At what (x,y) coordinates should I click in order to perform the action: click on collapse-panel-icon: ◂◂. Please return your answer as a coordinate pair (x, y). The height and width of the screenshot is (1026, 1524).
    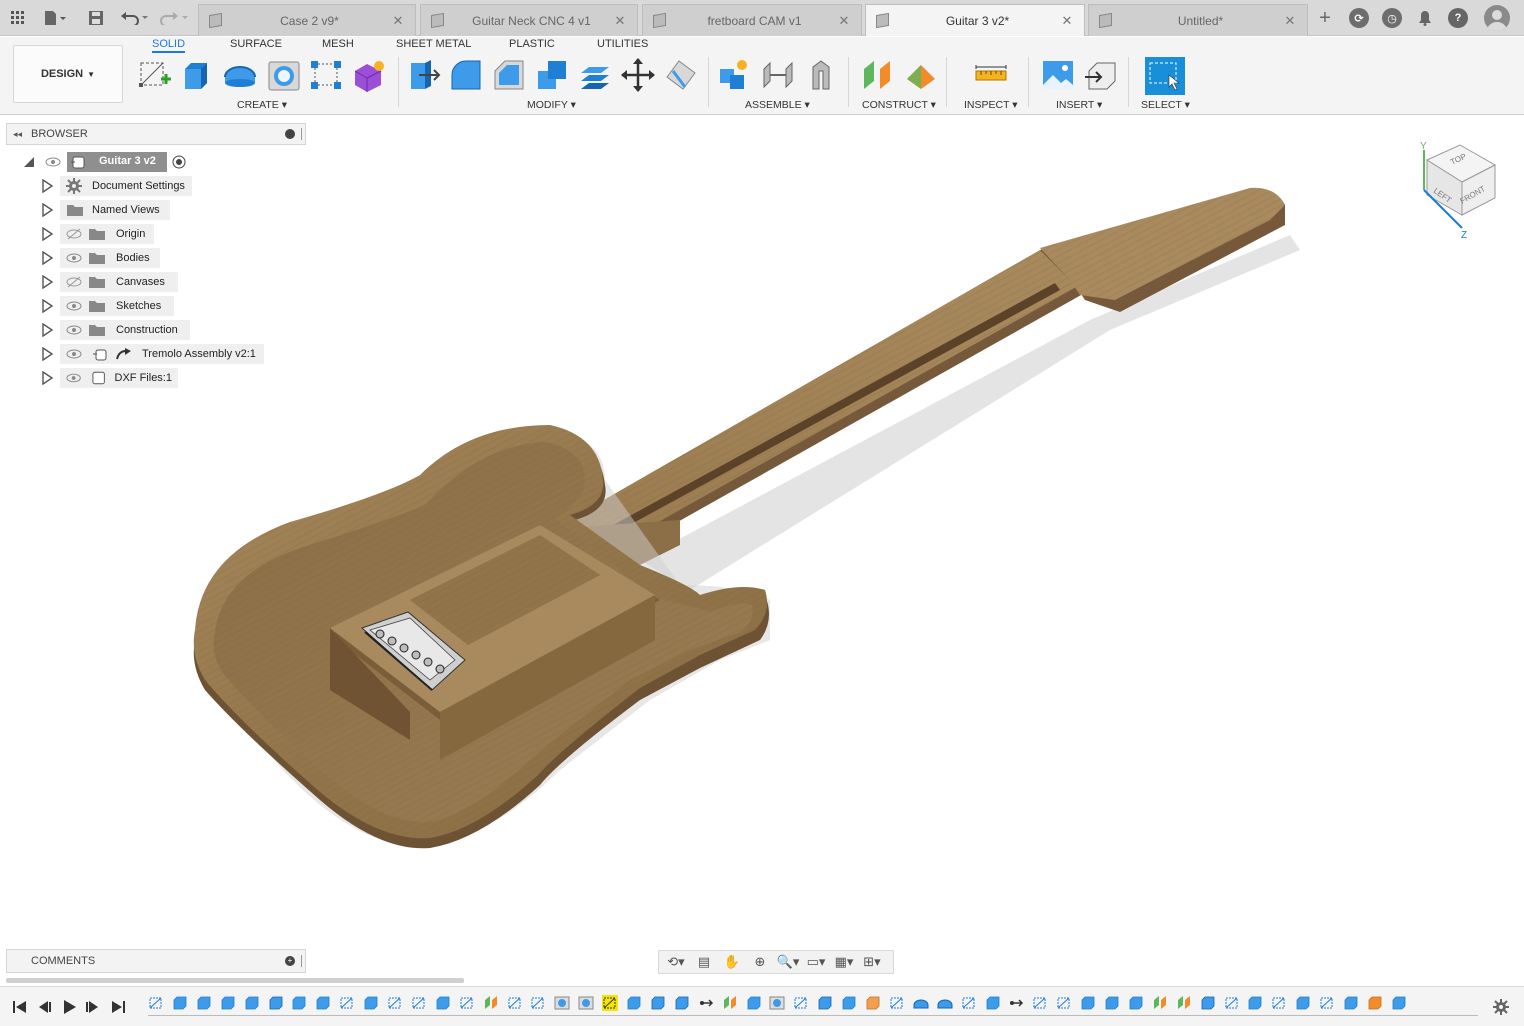
    Looking at the image, I should click on (17, 134).